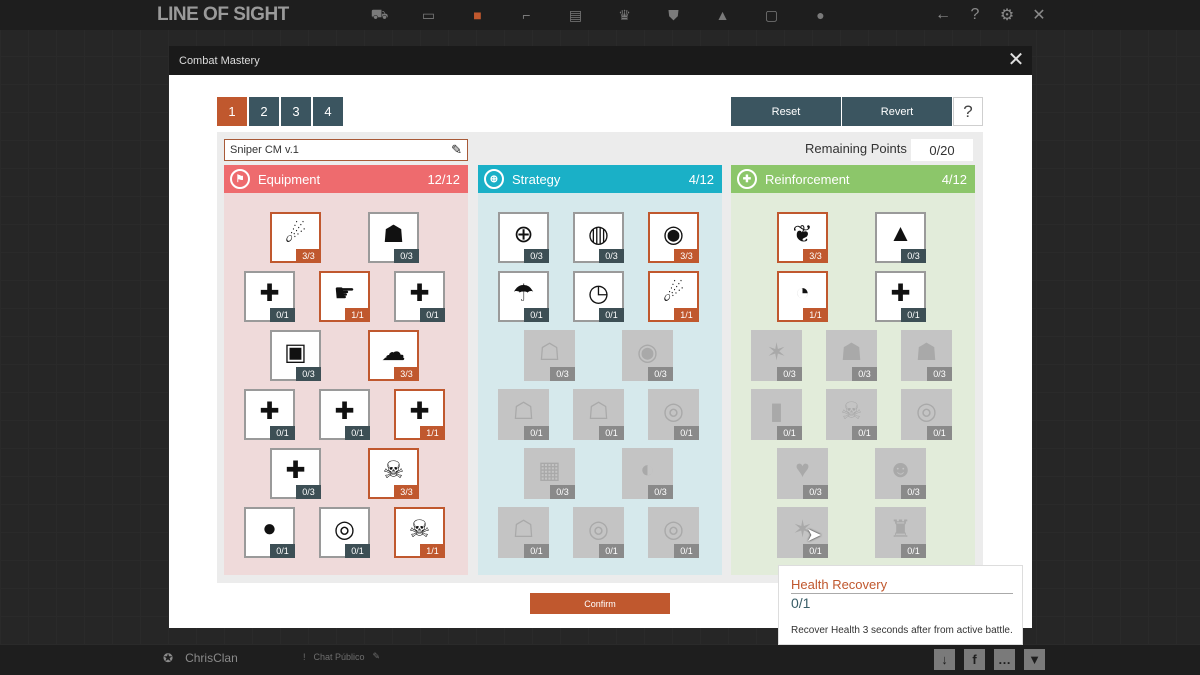 Image resolution: width=1200 pixels, height=675 pixels. Describe the element at coordinates (168, 658) in the screenshot. I see `clan-emblem-icon: ✪` at that location.